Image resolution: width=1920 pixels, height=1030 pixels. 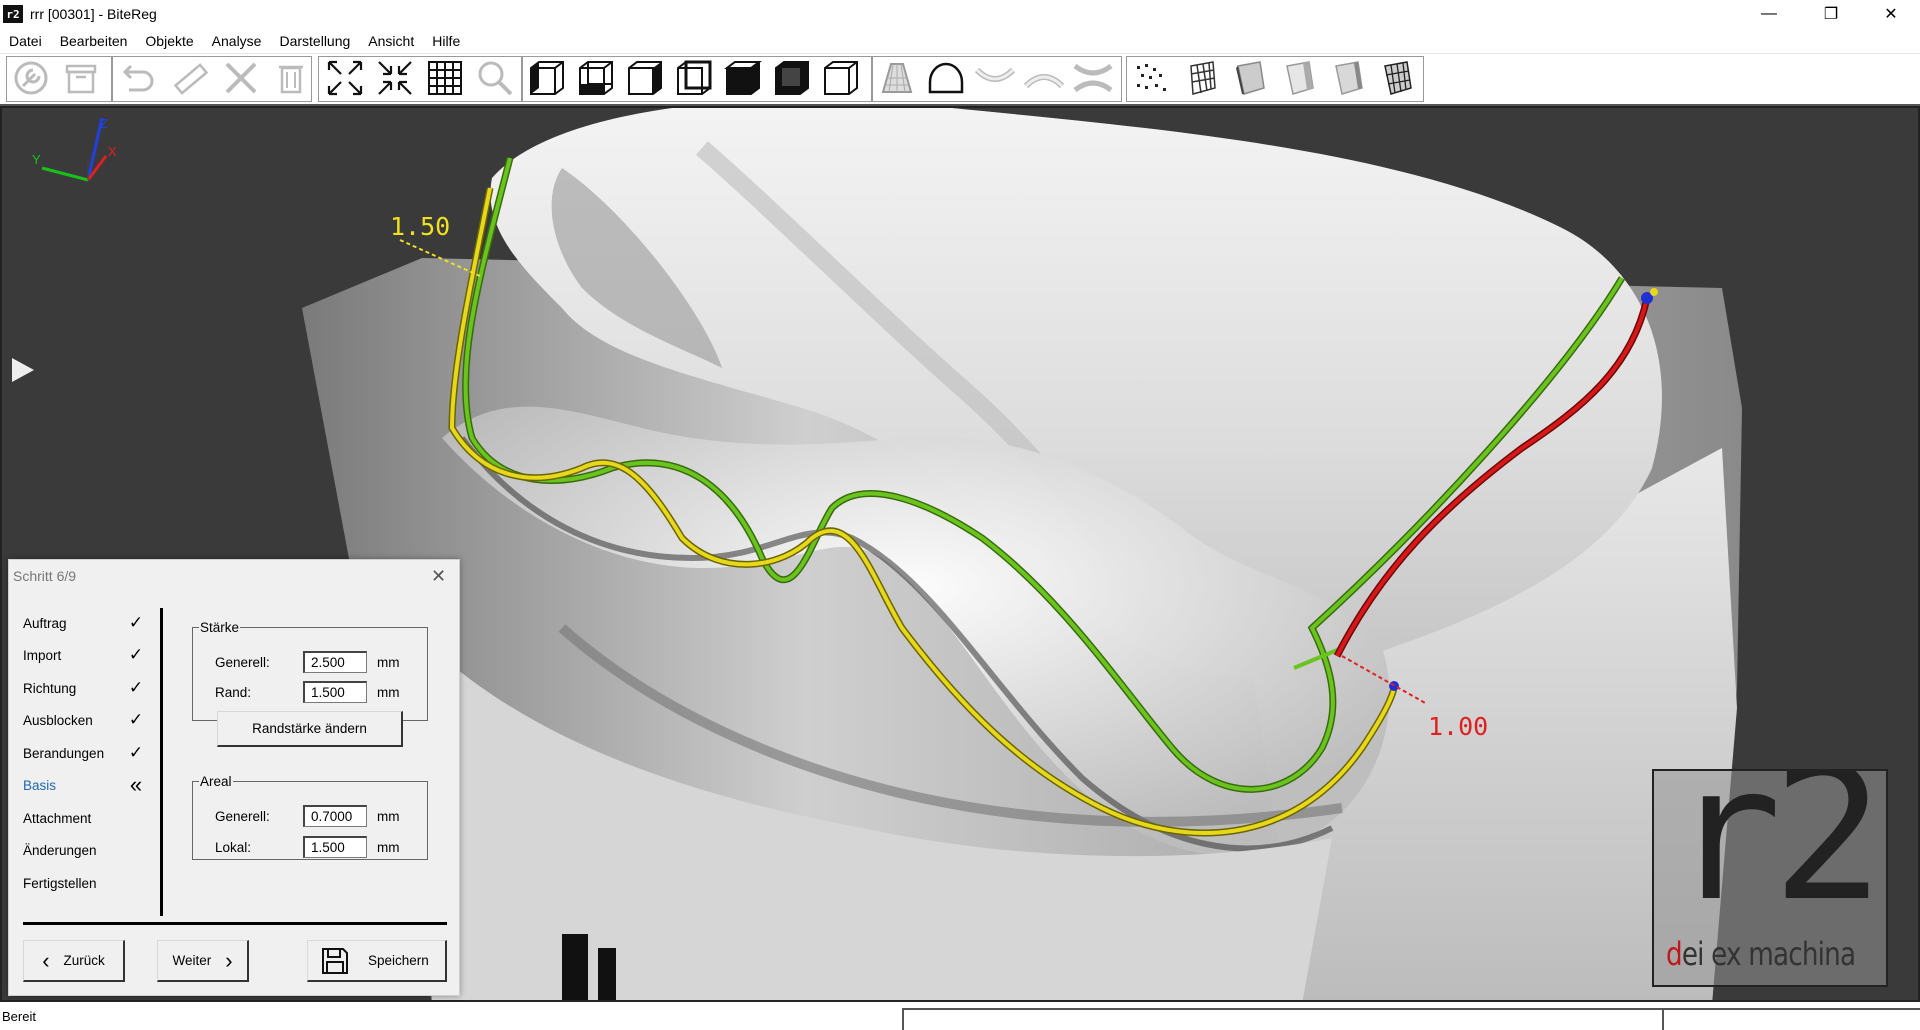 I want to click on step-berandungen: Berandungen, so click(x=63, y=753).